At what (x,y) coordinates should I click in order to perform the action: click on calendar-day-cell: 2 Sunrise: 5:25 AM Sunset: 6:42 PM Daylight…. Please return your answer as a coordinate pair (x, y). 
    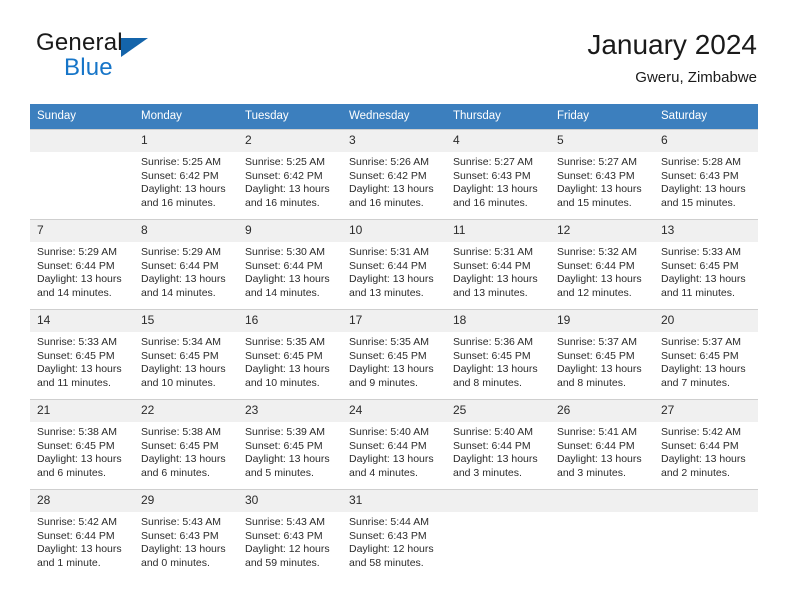
    Looking at the image, I should click on (290, 174).